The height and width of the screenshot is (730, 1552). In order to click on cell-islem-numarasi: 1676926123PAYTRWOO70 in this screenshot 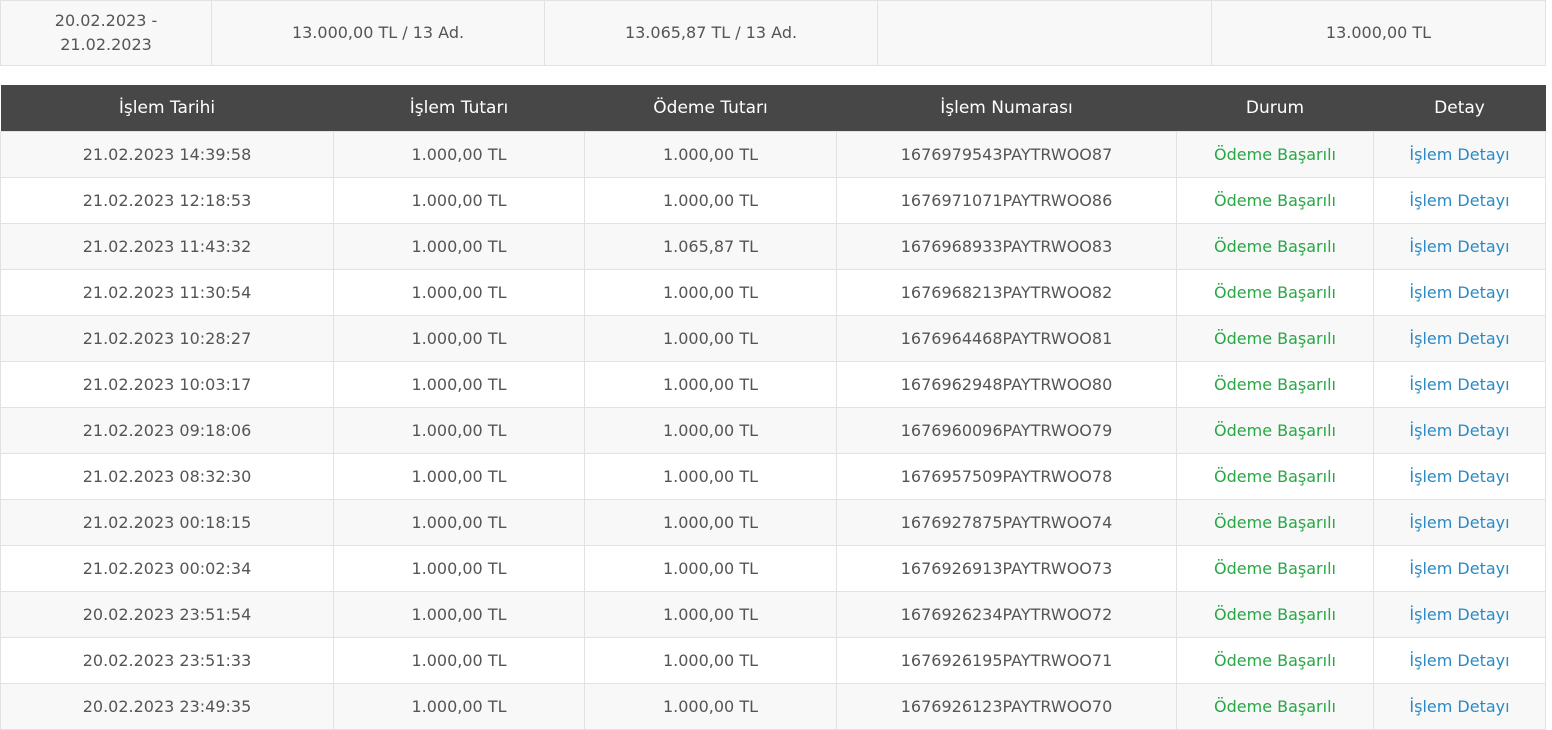, I will do `click(1006, 706)`.